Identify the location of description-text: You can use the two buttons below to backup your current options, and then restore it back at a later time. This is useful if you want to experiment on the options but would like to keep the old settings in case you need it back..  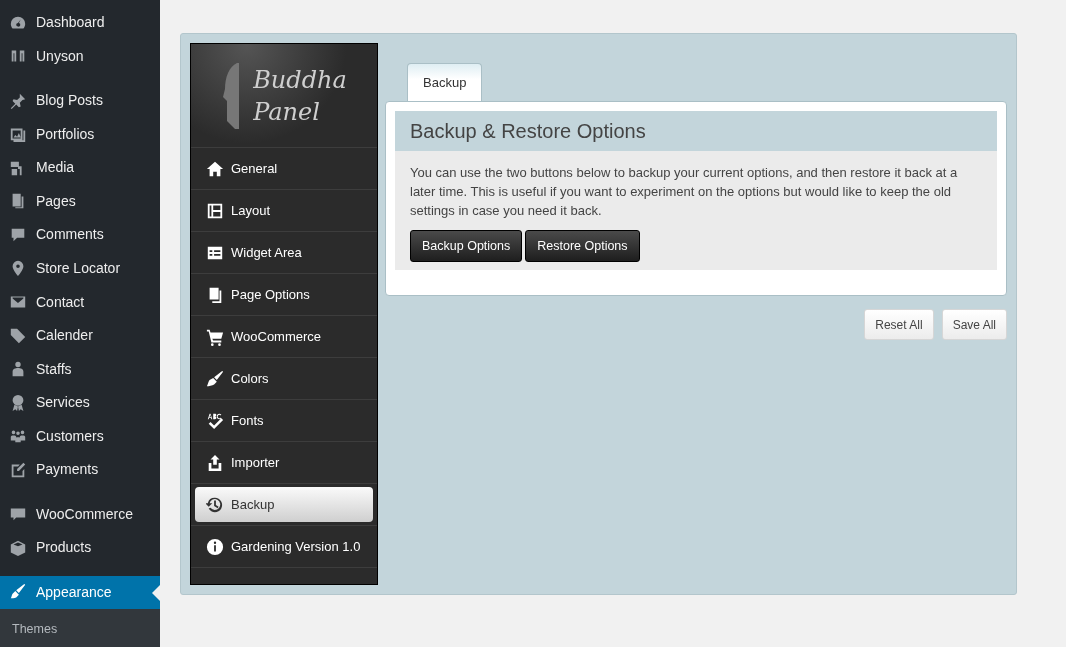
(684, 192).